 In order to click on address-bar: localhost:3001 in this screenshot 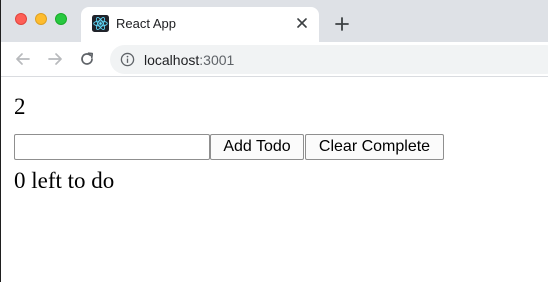, I will do `click(329, 59)`.